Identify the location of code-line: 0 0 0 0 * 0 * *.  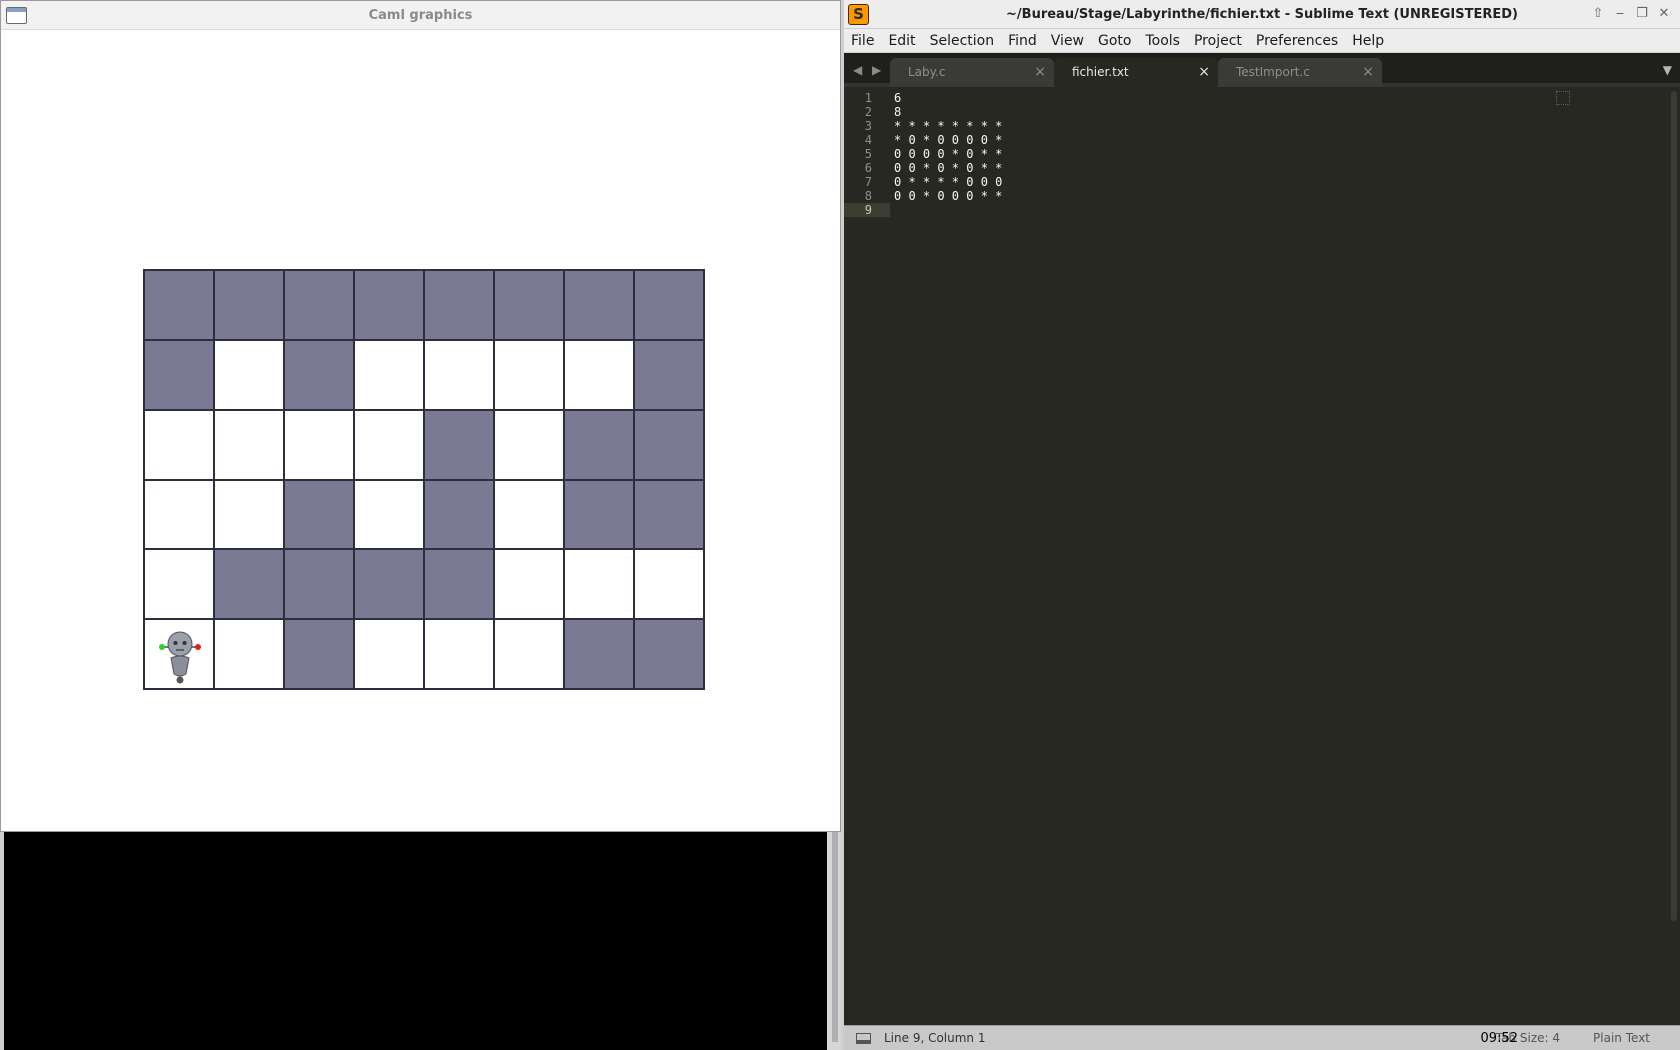
(1277, 154).